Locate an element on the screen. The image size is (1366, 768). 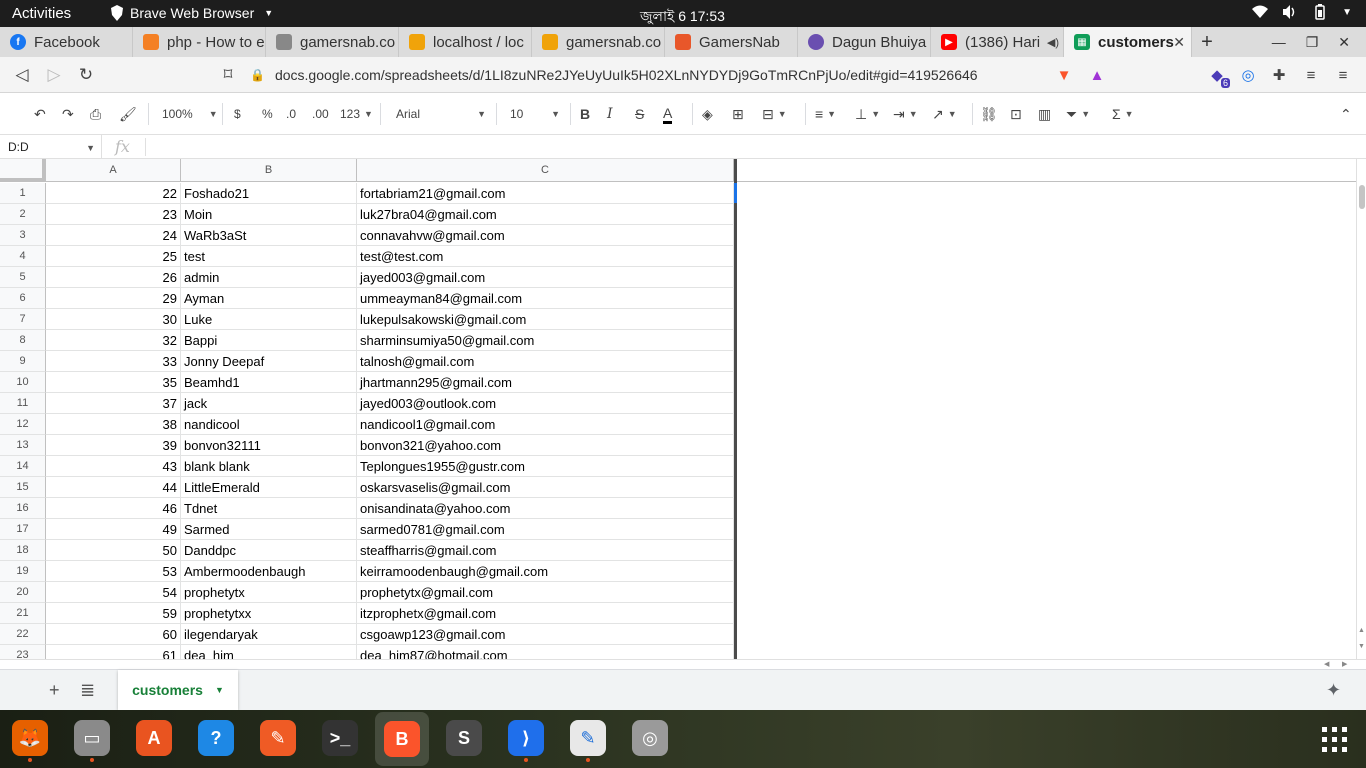
cell-username: Sarmed is located at coordinates (269, 529).